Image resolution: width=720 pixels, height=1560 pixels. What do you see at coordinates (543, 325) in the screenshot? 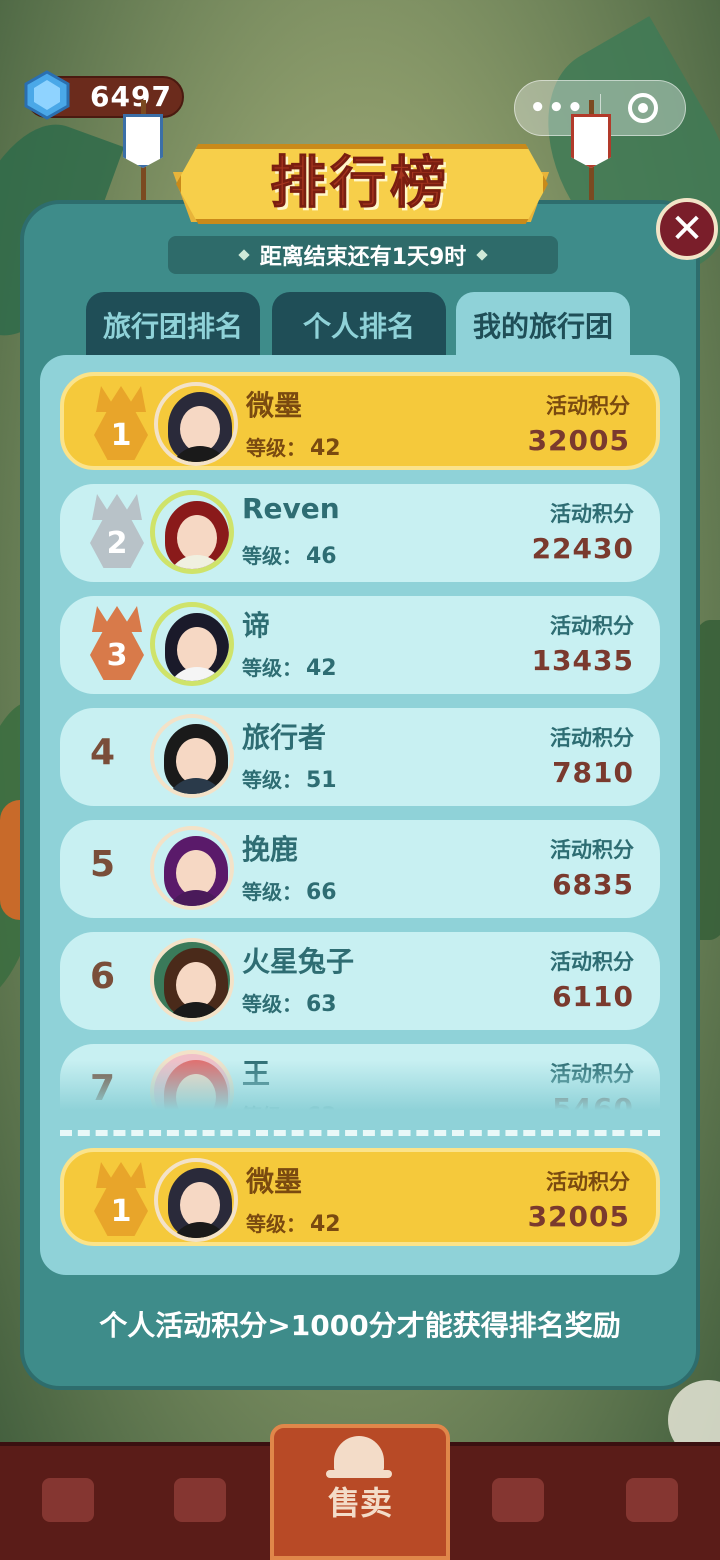
I see `tab-my-team: 我的旅行团` at bounding box center [543, 325].